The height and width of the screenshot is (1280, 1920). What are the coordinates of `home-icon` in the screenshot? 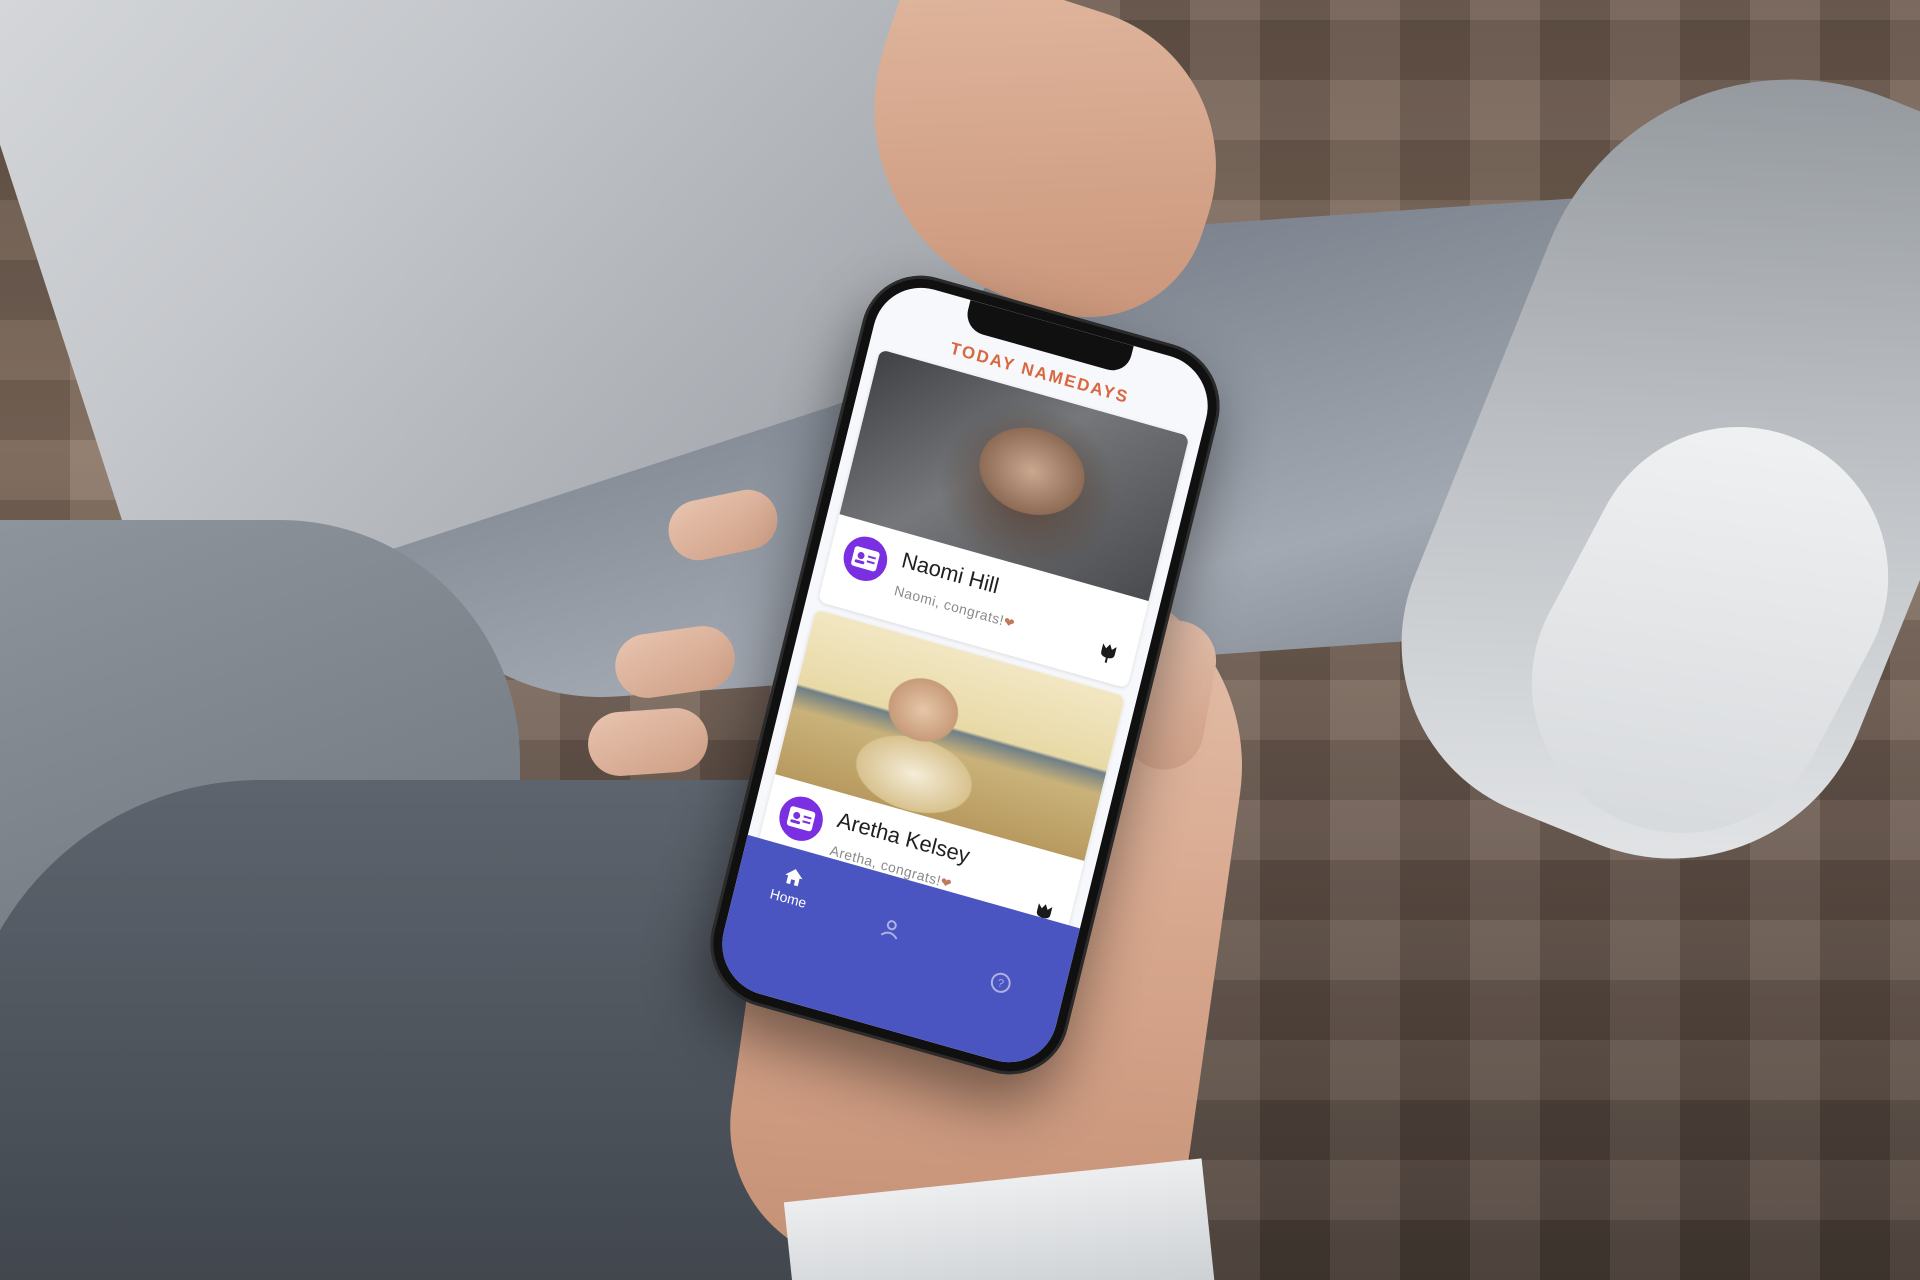 It's located at (793, 878).